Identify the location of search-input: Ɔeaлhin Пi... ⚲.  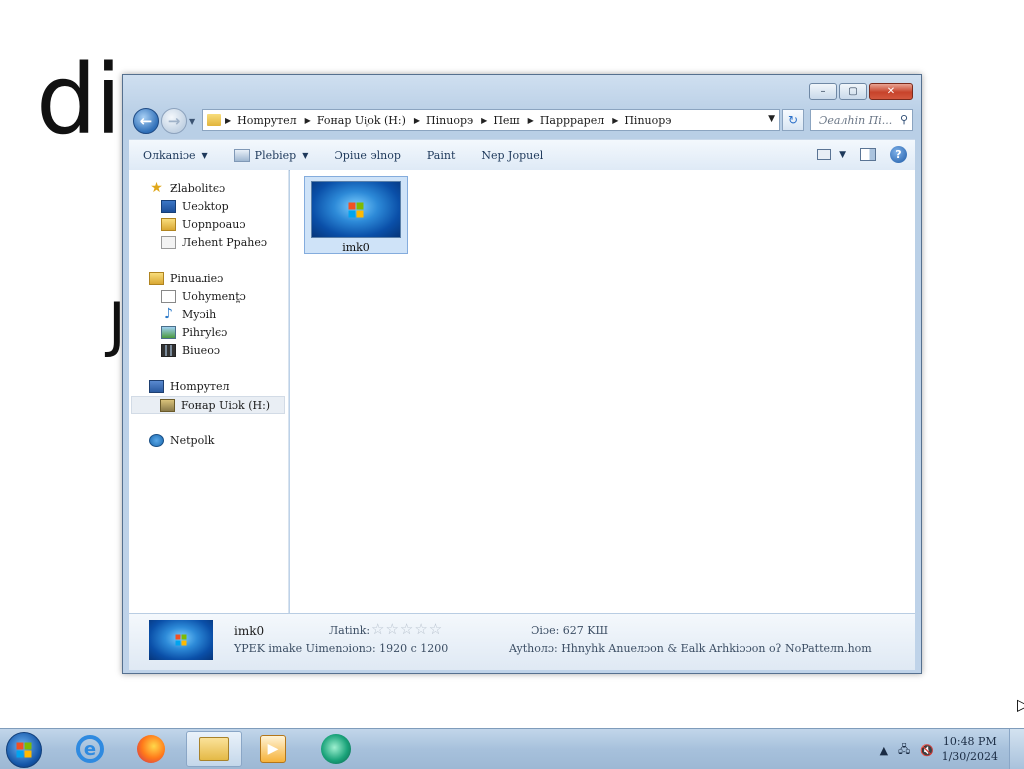
(861, 120).